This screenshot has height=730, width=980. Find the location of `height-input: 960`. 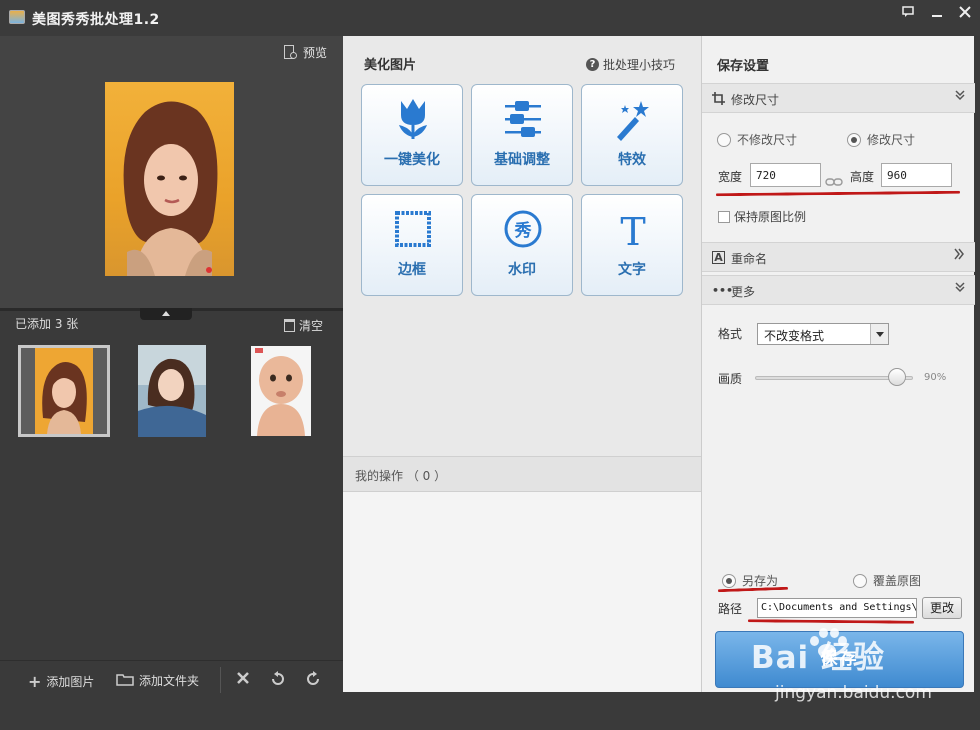

height-input: 960 is located at coordinates (916, 175).